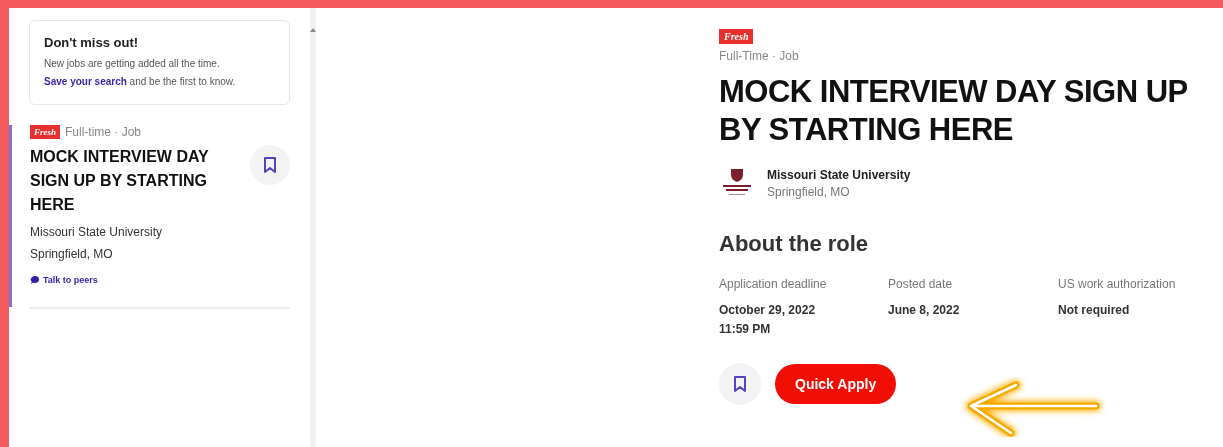 The image size is (1223, 447). Describe the element at coordinates (773, 284) in the screenshot. I see `fact-label: Application deadline` at that location.